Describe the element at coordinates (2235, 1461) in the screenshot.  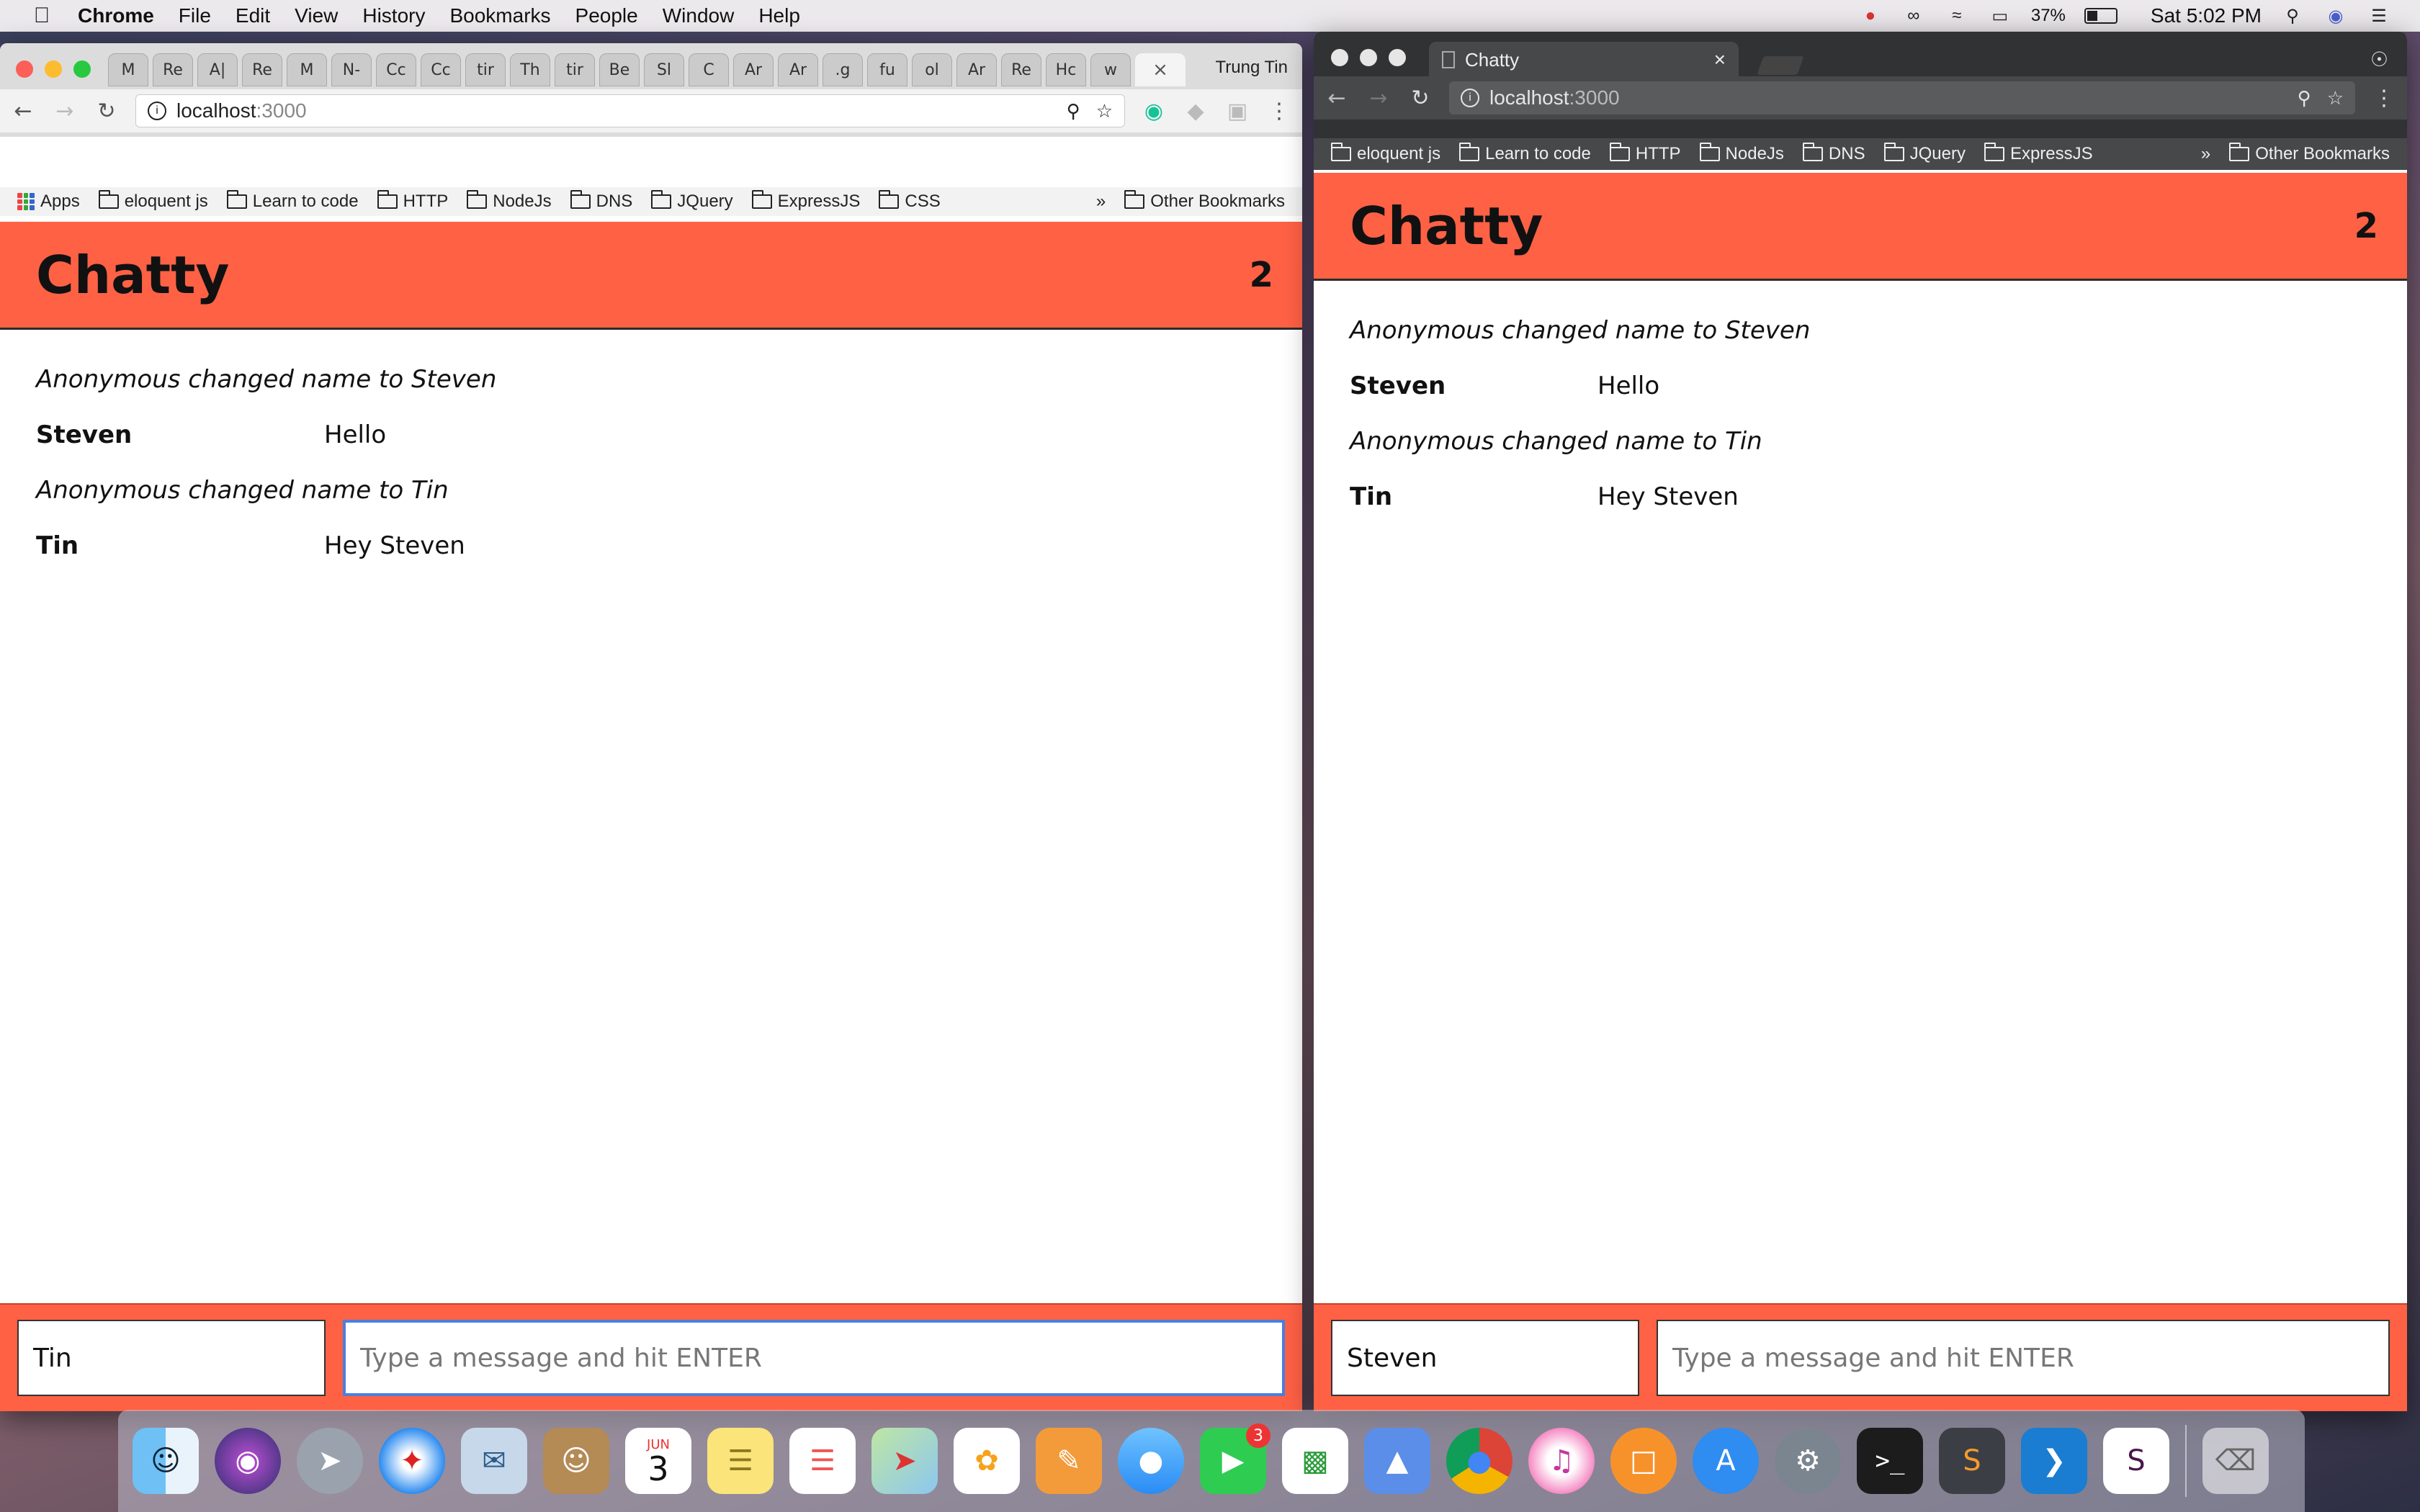
I see `trash-icon: ⌫` at that location.